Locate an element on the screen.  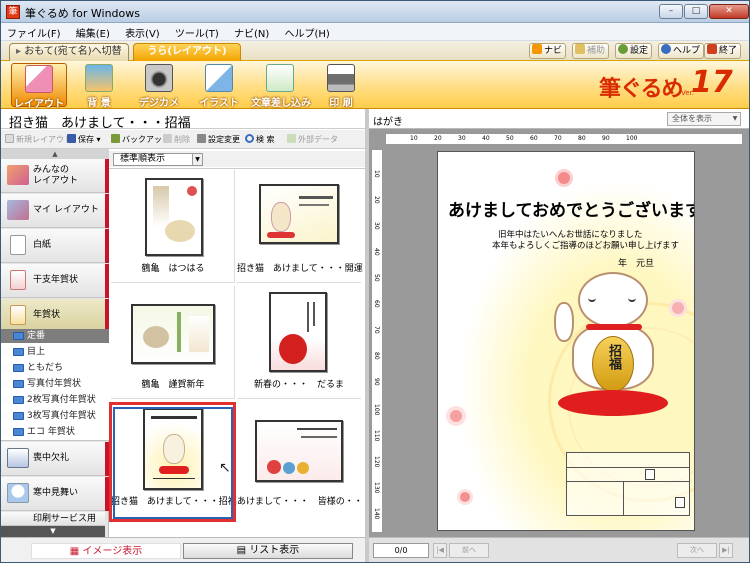
delete-button: 削除 is located at coordinates (176, 139).